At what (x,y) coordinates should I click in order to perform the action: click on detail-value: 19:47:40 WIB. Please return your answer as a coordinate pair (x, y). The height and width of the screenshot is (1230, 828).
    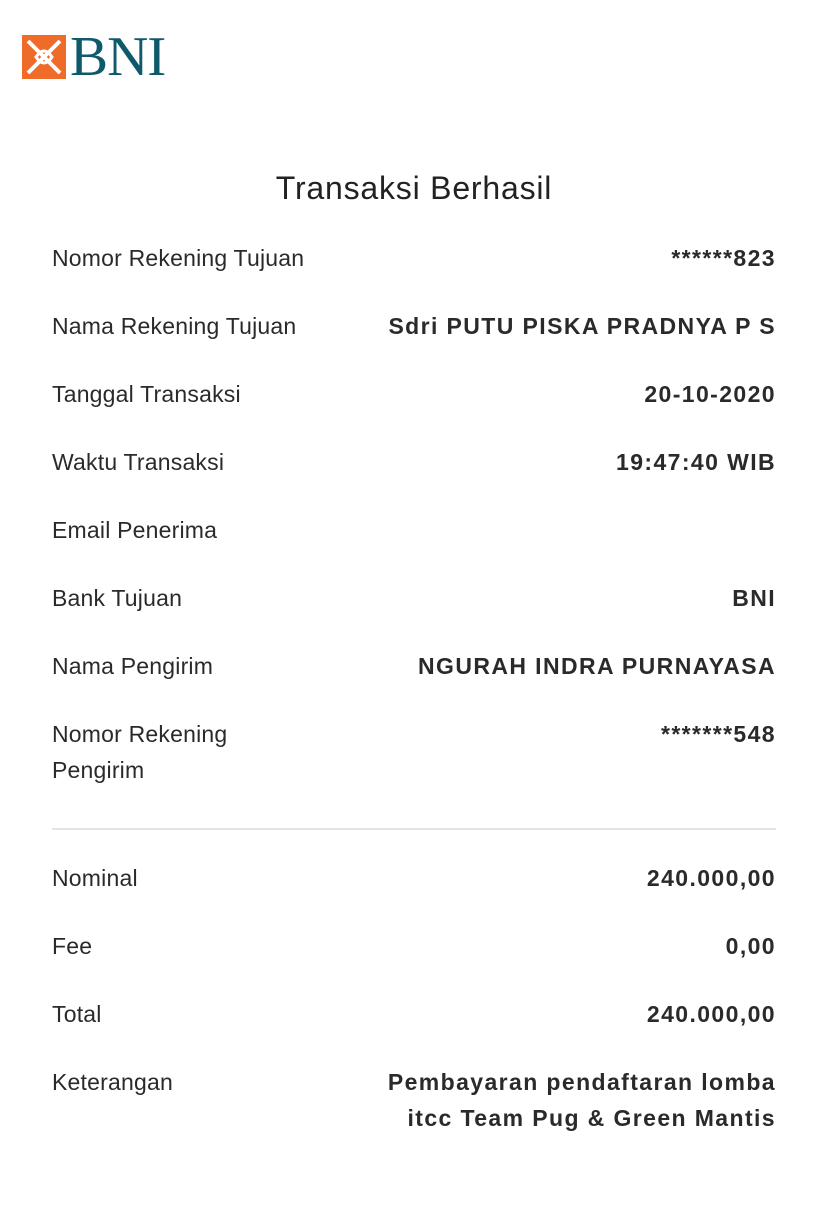
    Looking at the image, I should click on (696, 462).